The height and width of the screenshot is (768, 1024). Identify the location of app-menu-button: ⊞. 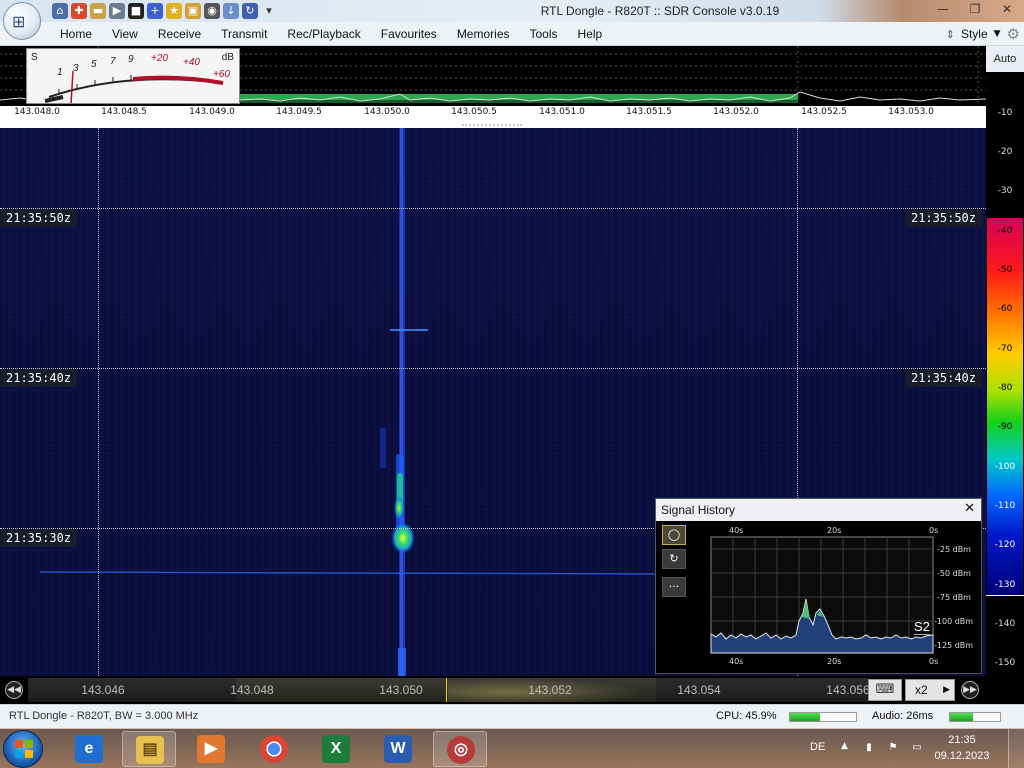
(22, 21).